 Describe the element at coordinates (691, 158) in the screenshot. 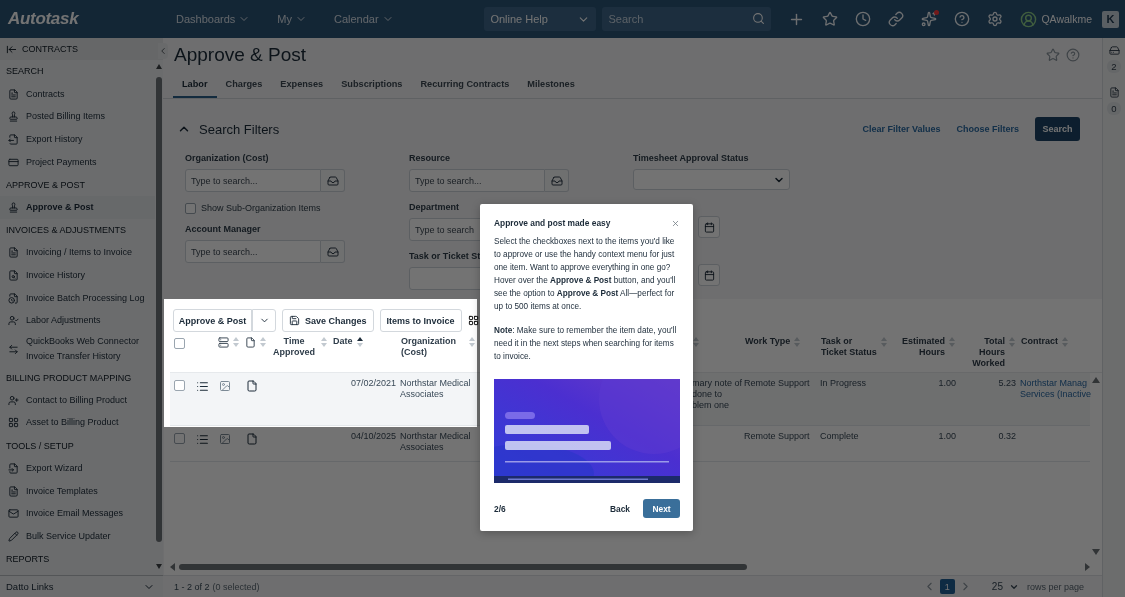

I see `field-label: Timesheet Approval Status` at that location.